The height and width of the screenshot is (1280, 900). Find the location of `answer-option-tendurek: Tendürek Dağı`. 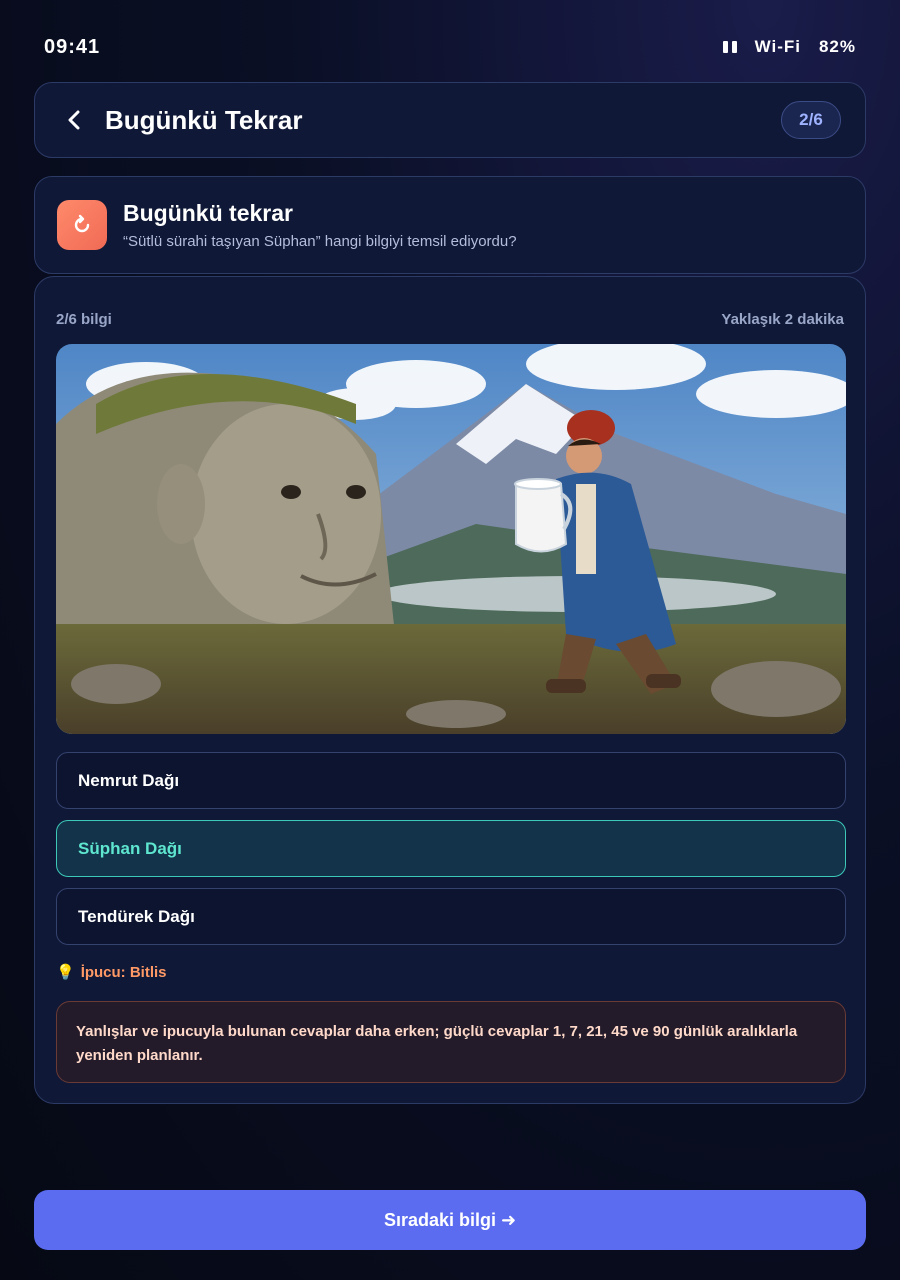

answer-option-tendurek: Tendürek Dağı is located at coordinates (451, 916).